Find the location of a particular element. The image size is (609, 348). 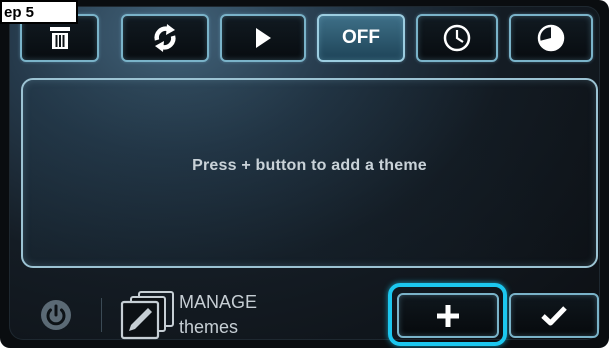

confirm-button is located at coordinates (554, 315).